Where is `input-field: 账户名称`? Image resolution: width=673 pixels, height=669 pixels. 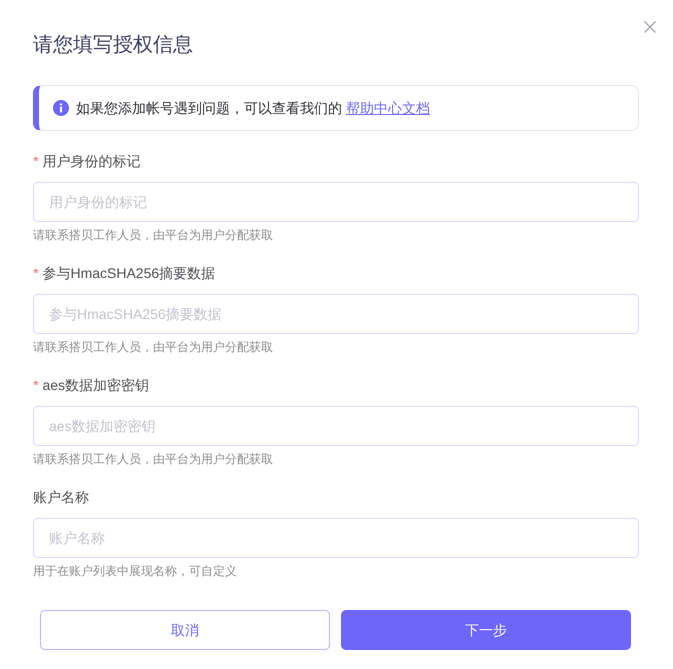
input-field: 账户名称 is located at coordinates (336, 538).